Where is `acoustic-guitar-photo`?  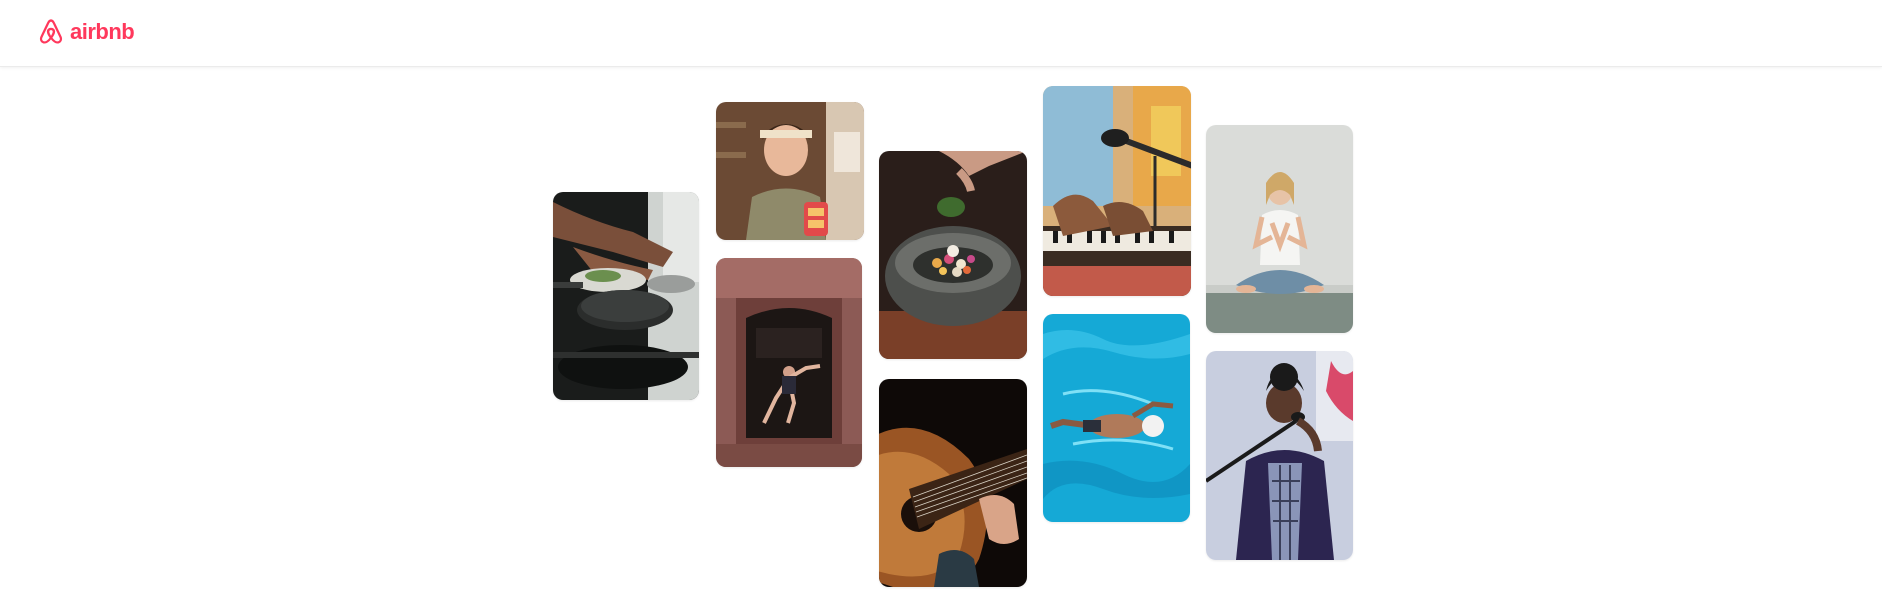 acoustic-guitar-photo is located at coordinates (953, 483).